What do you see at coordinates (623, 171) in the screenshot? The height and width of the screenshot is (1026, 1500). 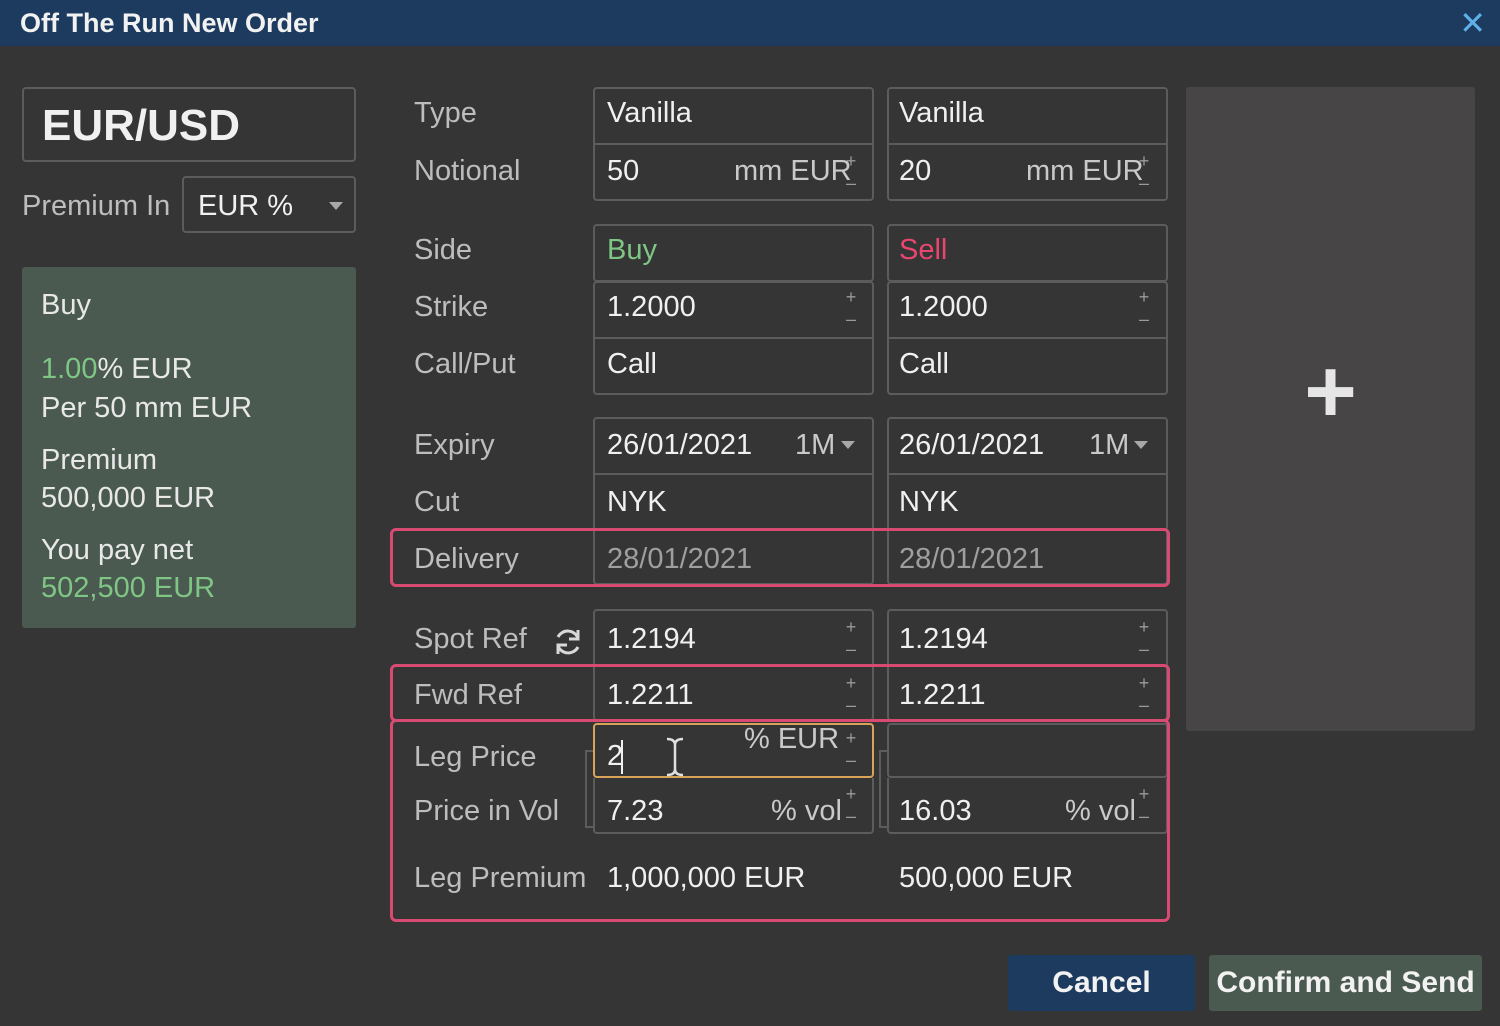 I see `leg1-notional-input: 50` at bounding box center [623, 171].